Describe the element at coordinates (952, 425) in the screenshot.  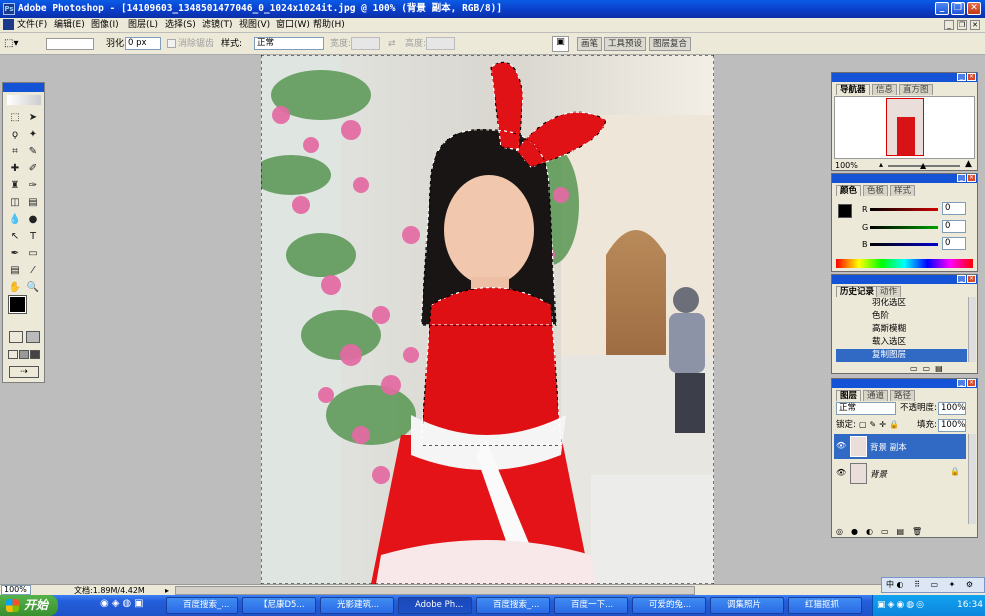
I see `fill-input: 100%` at that location.